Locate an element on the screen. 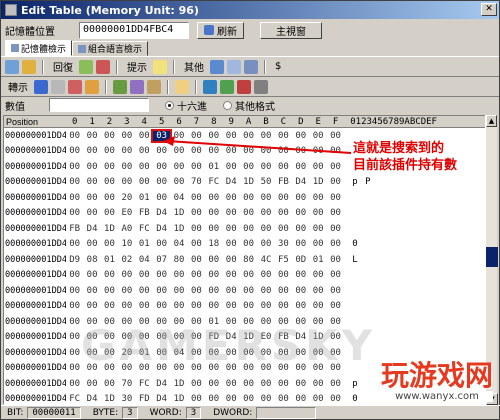 This screenshot has height=420, width=500. byte-cell: F5 is located at coordinates (283, 260).